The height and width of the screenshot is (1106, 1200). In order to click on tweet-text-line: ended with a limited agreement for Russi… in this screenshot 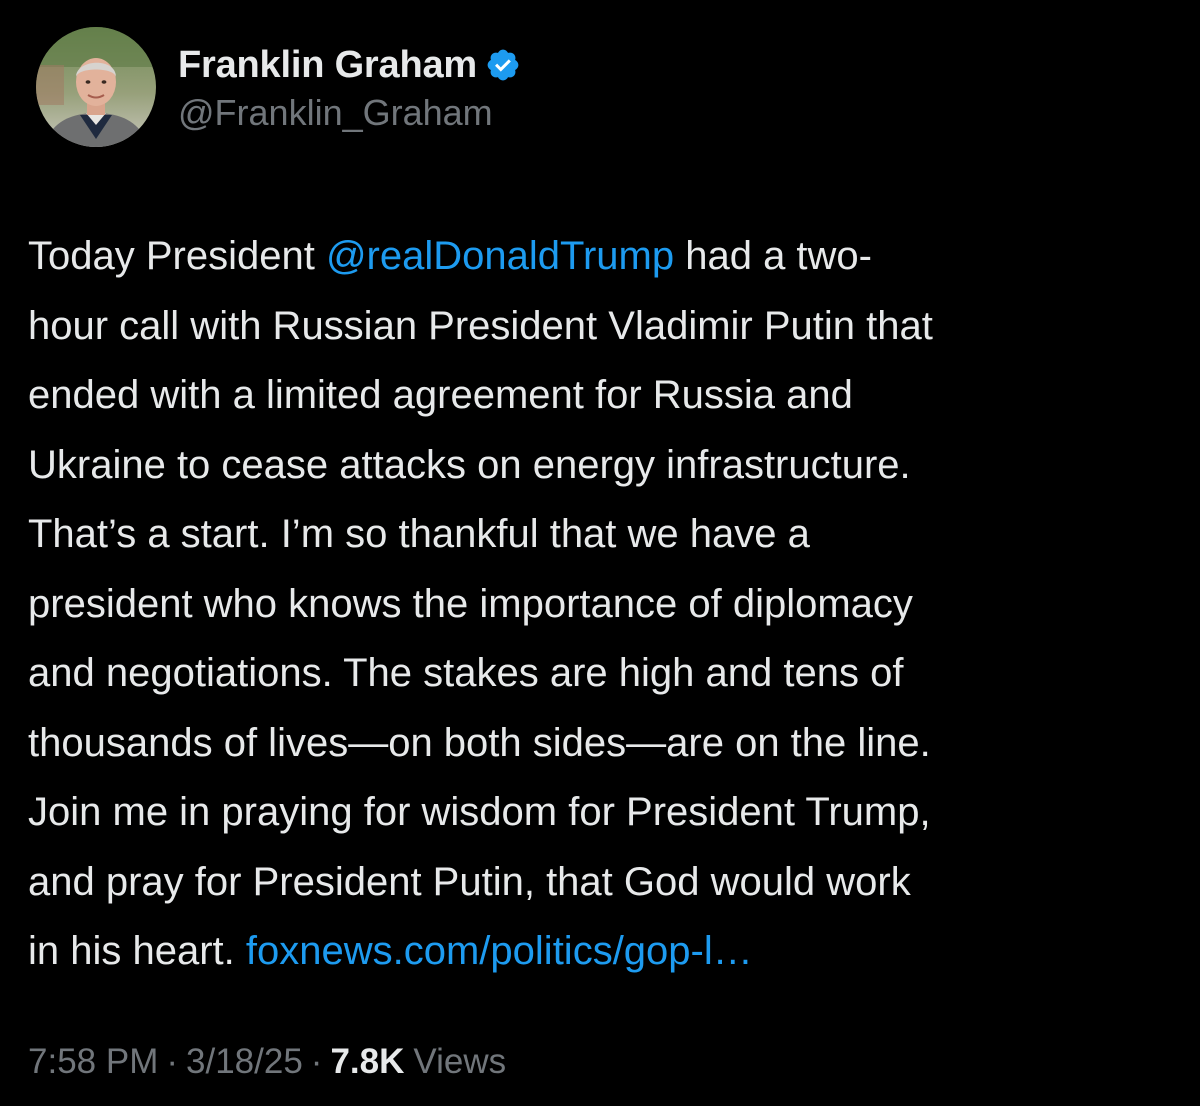, I will do `click(608, 396)`.